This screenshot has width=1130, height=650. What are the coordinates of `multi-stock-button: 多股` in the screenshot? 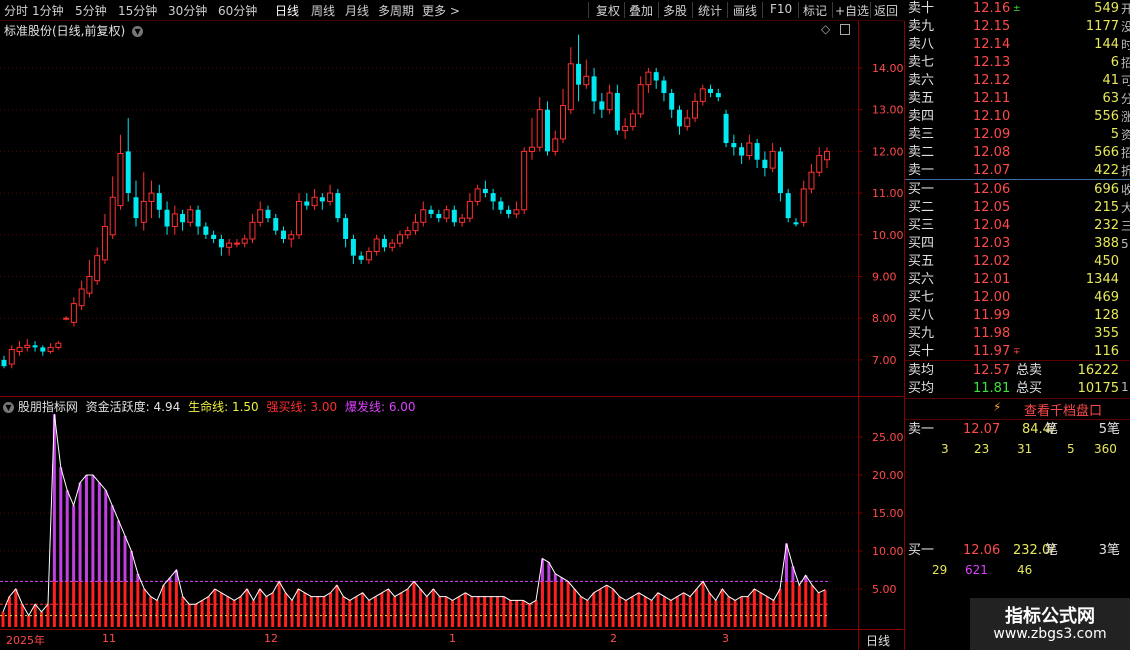 It's located at (675, 10).